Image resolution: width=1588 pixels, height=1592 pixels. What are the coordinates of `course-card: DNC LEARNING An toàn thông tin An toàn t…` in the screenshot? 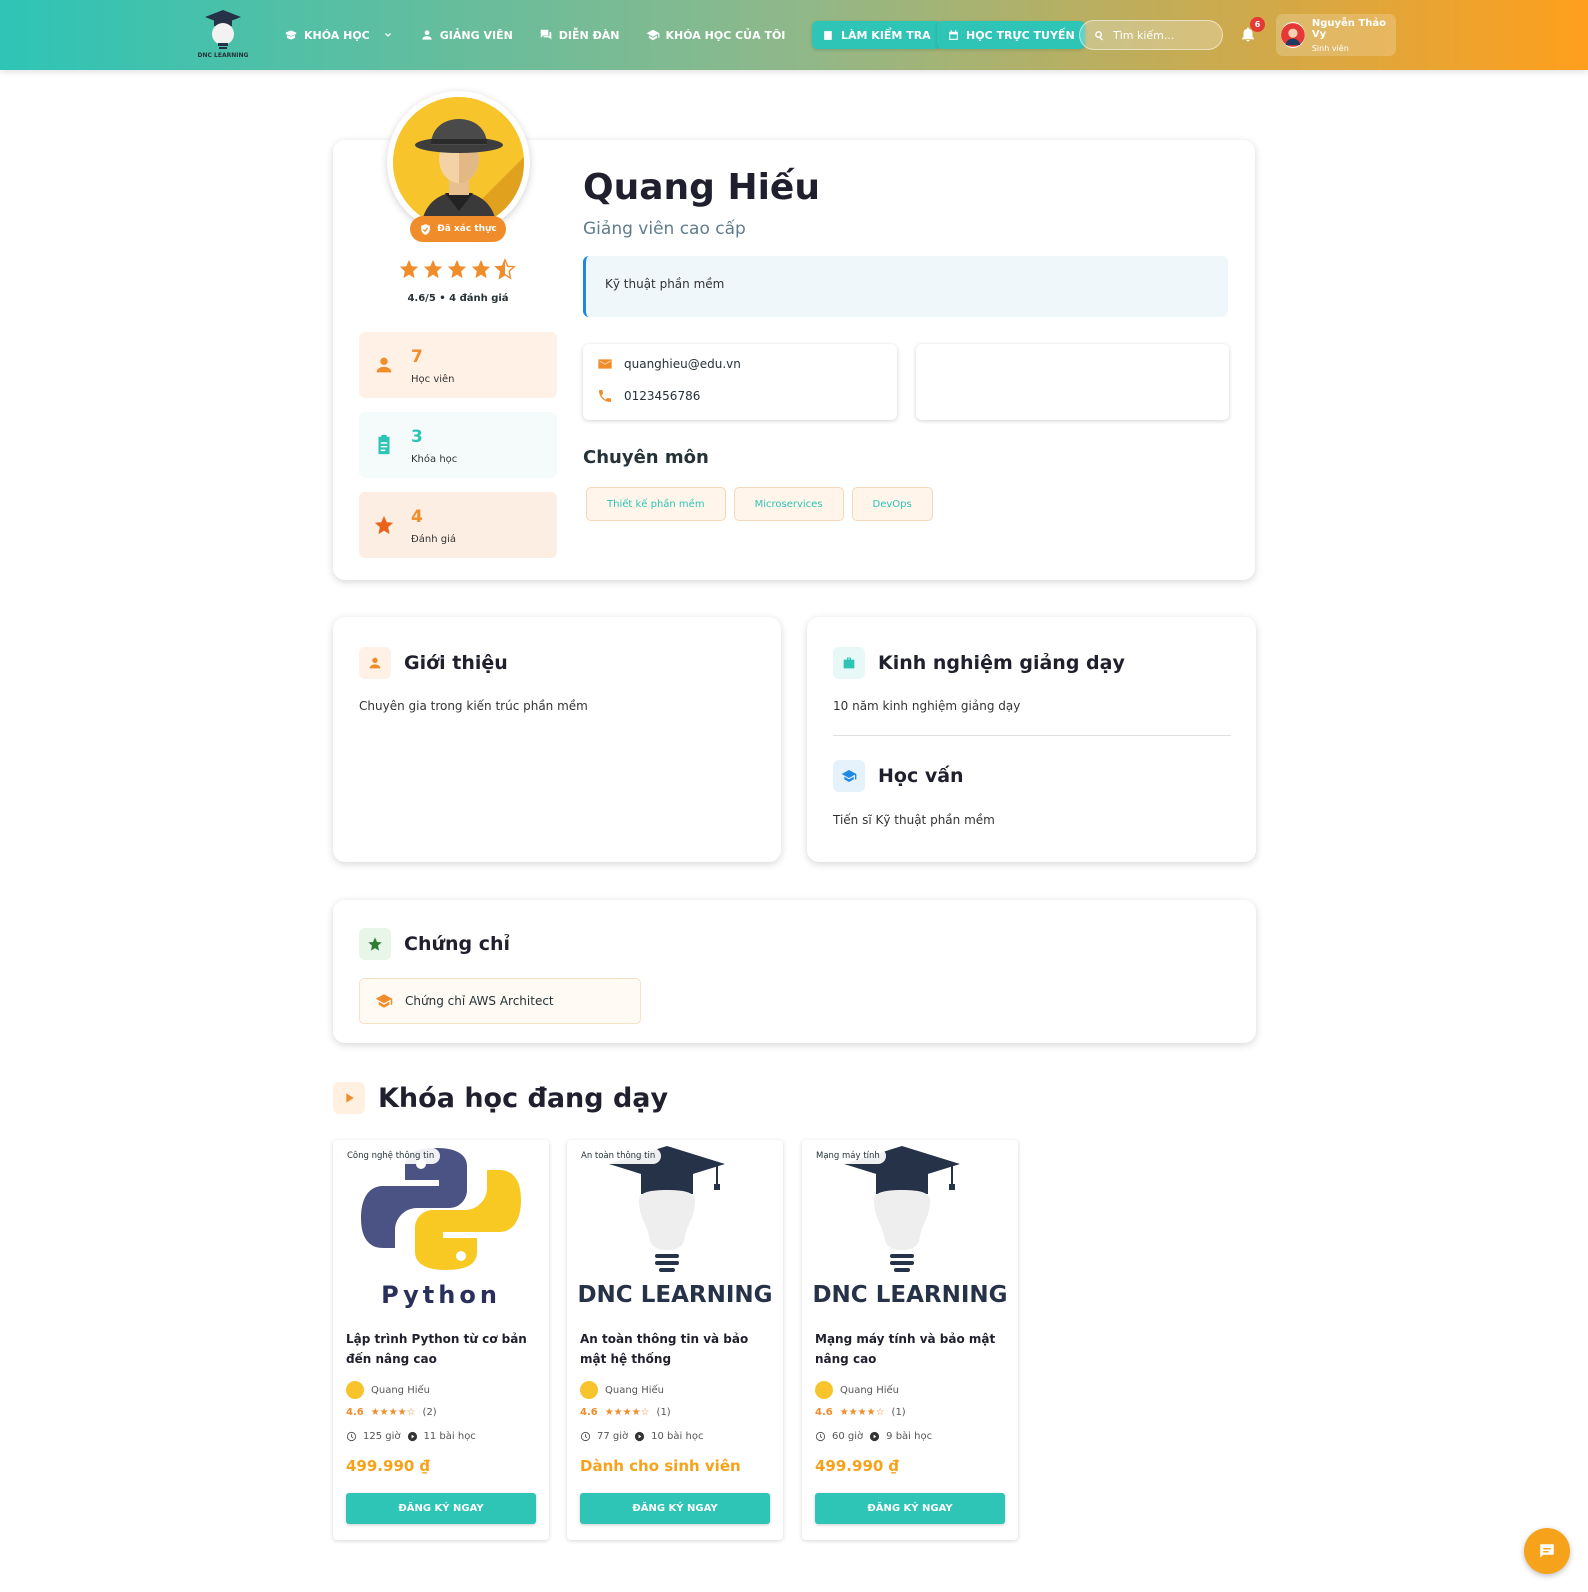 It's located at (675, 1340).